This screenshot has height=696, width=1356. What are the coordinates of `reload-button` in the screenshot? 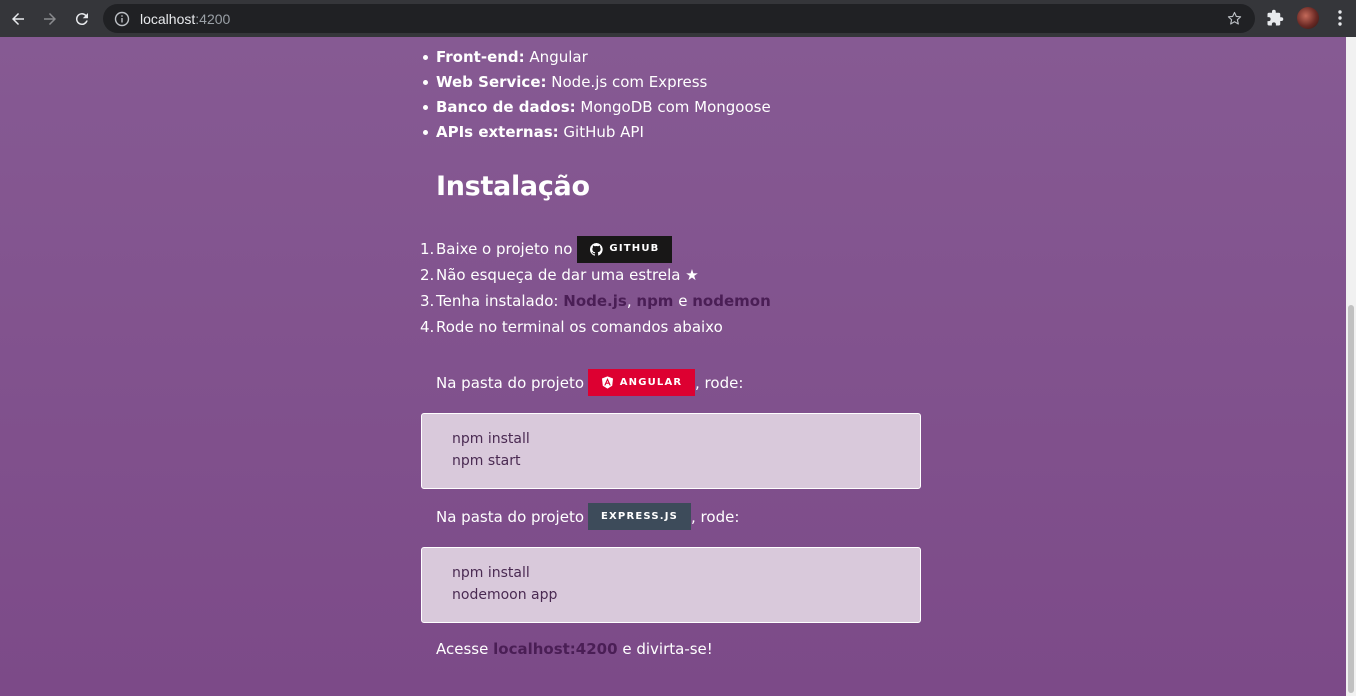 It's located at (82, 19).